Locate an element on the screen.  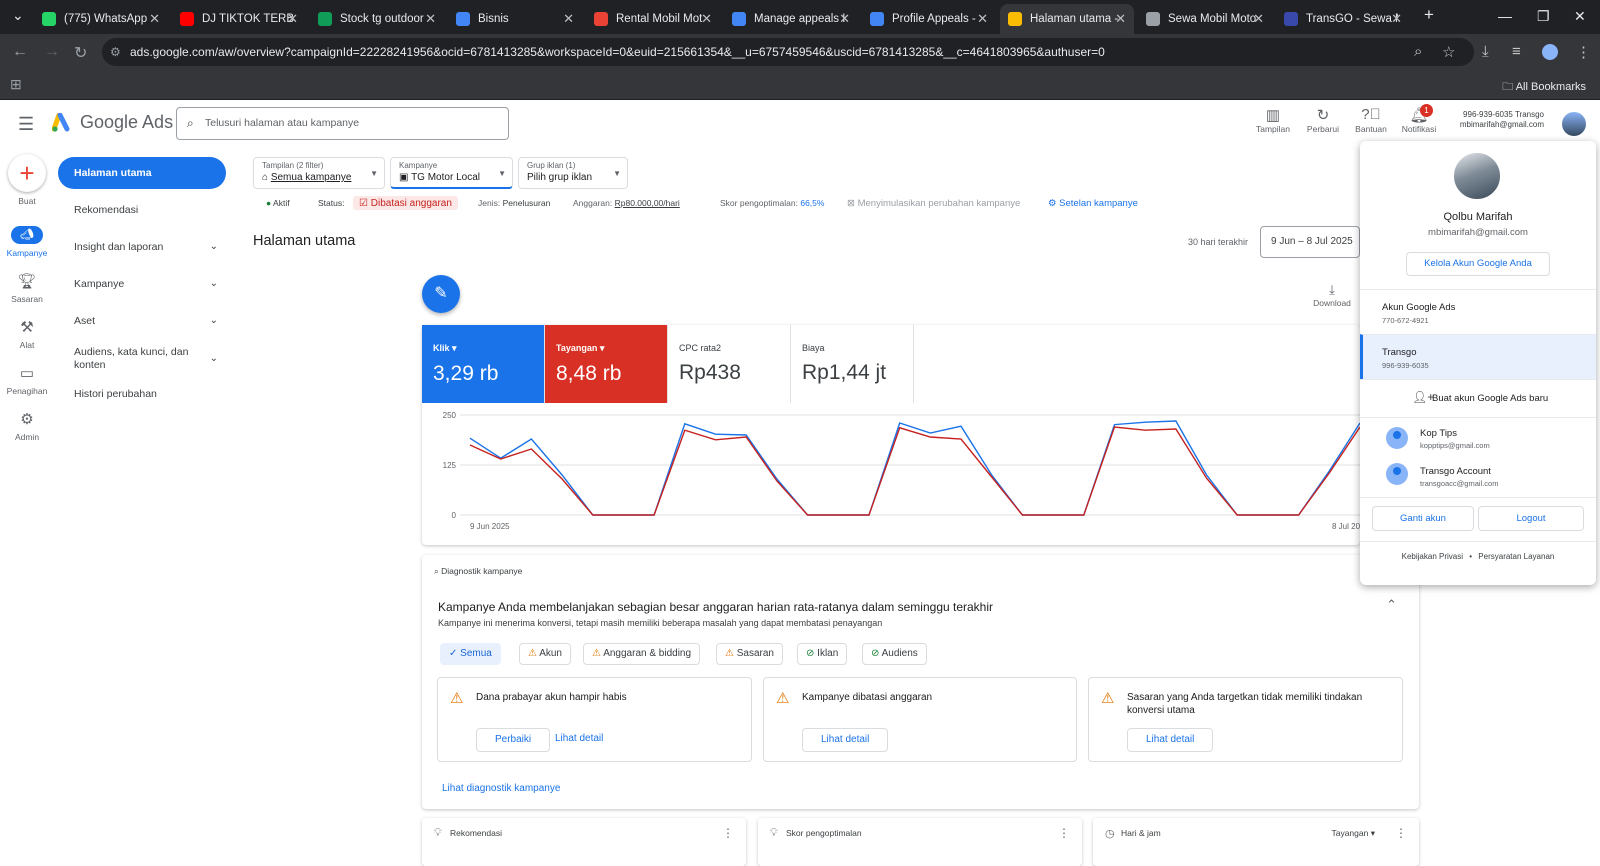
chip-ads: ⊘ Iklan is located at coordinates (822, 654).